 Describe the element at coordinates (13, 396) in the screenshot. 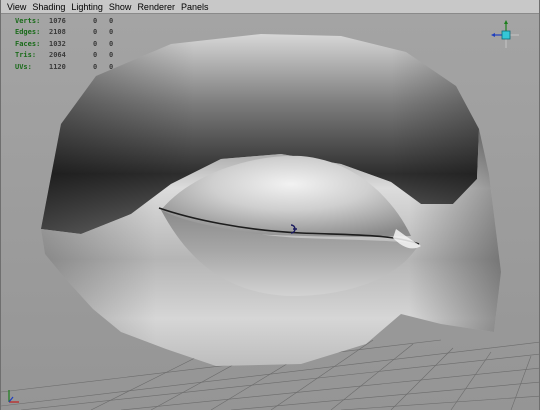

I see `origin-axis-icon` at that location.